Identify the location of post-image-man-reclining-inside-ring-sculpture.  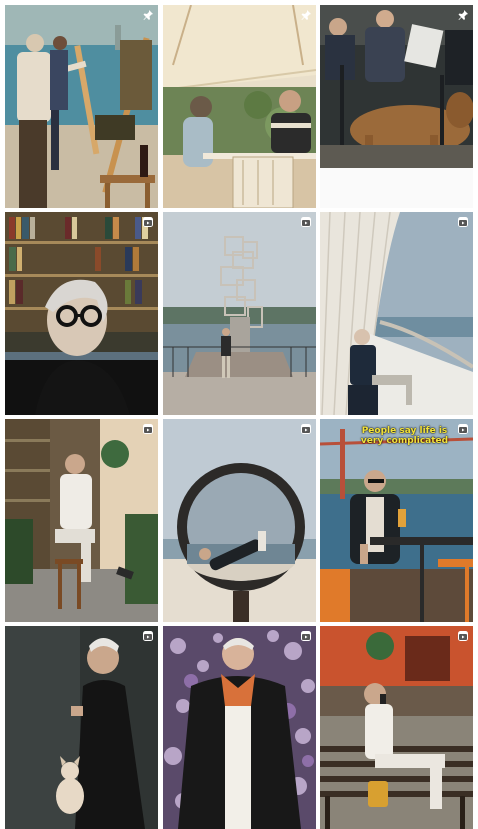
(239, 520).